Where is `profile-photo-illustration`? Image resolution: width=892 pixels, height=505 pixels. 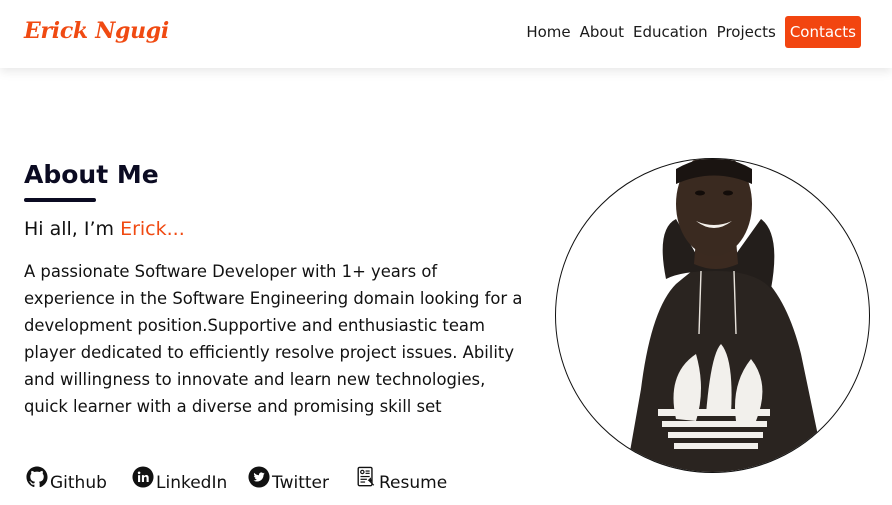
profile-photo-illustration is located at coordinates (726, 315).